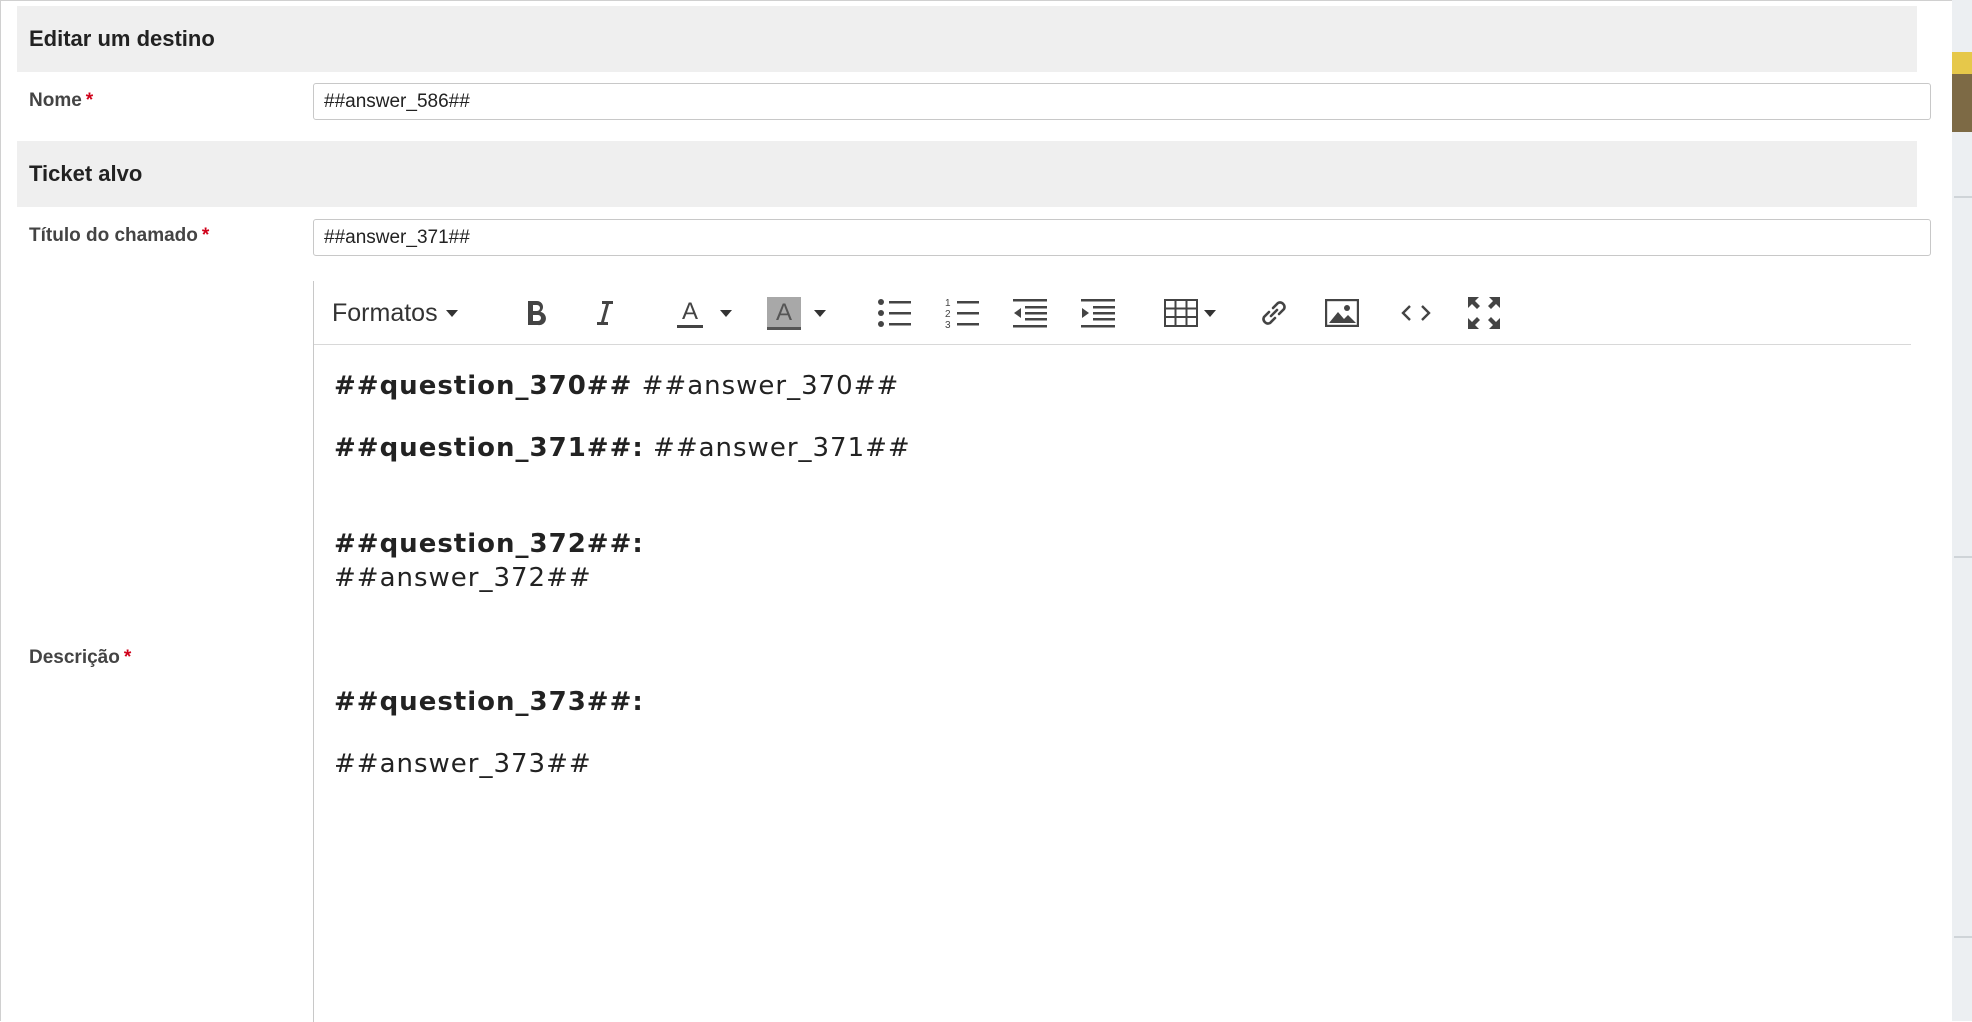 The image size is (1972, 1022). I want to click on text-color-dropdown, so click(726, 313).